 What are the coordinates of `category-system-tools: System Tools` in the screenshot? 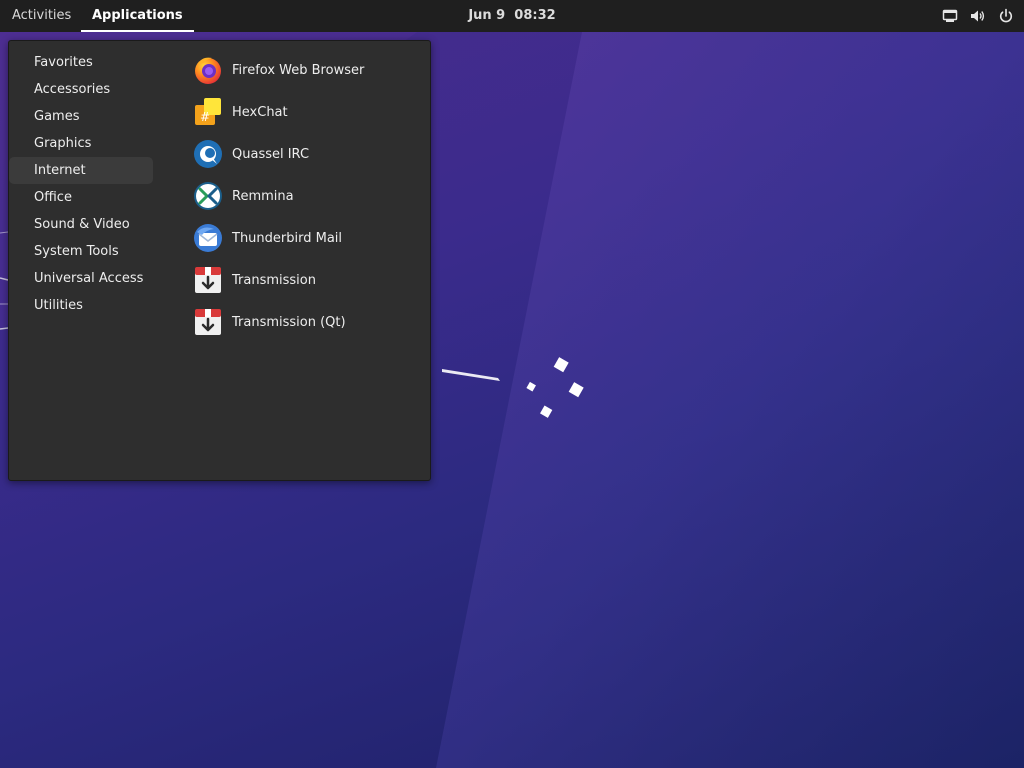 It's located at (81, 251).